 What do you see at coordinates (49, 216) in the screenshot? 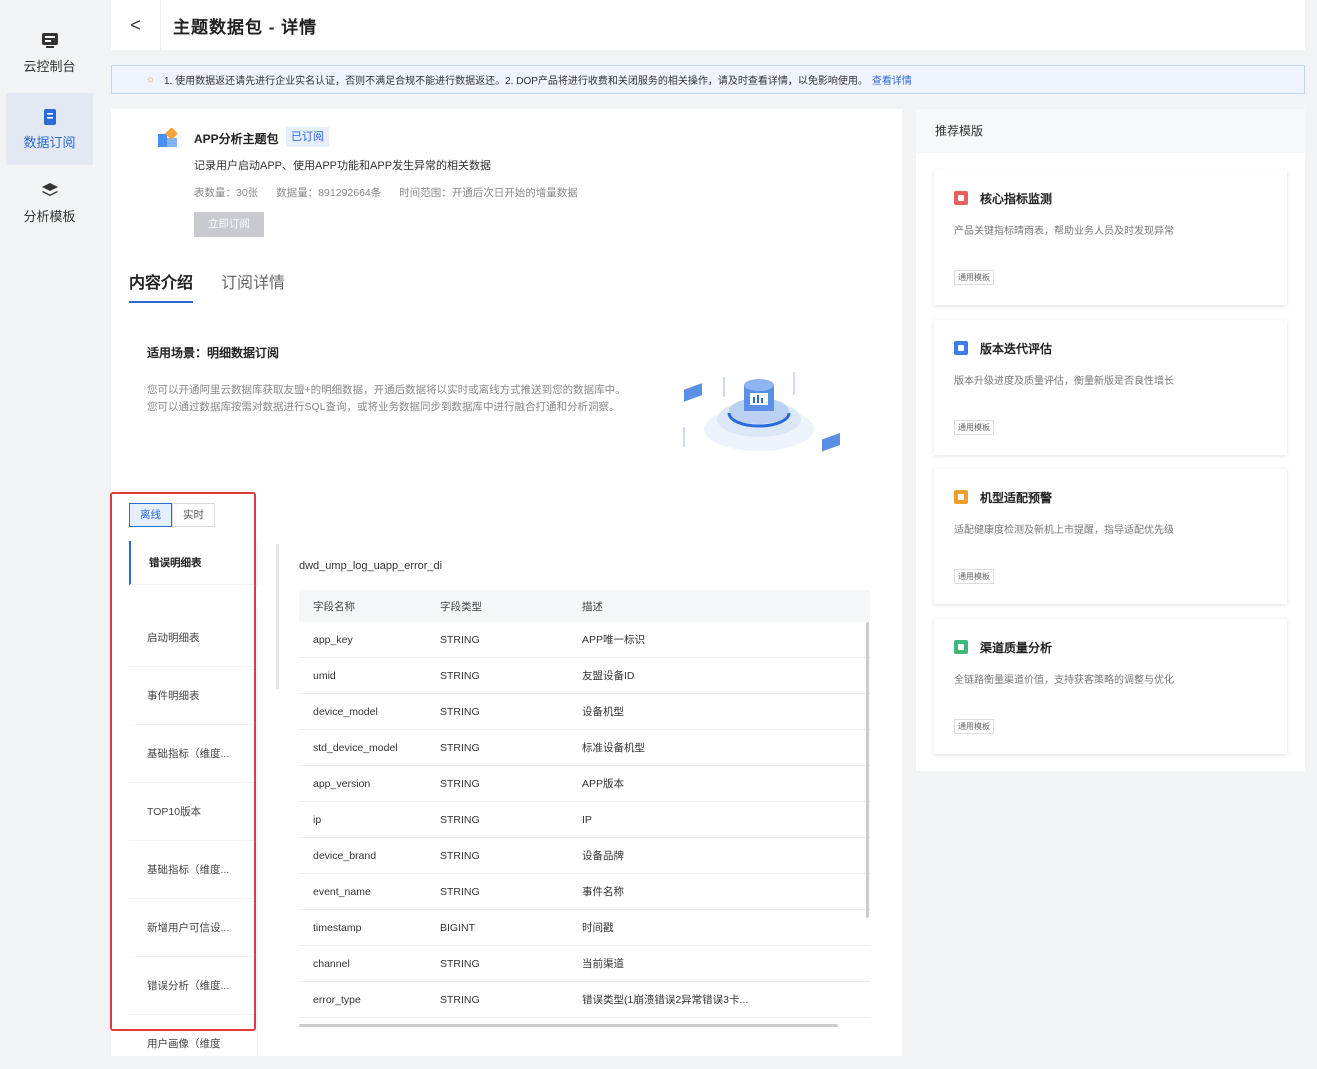
I see `nav-item-label: 分析模板` at bounding box center [49, 216].